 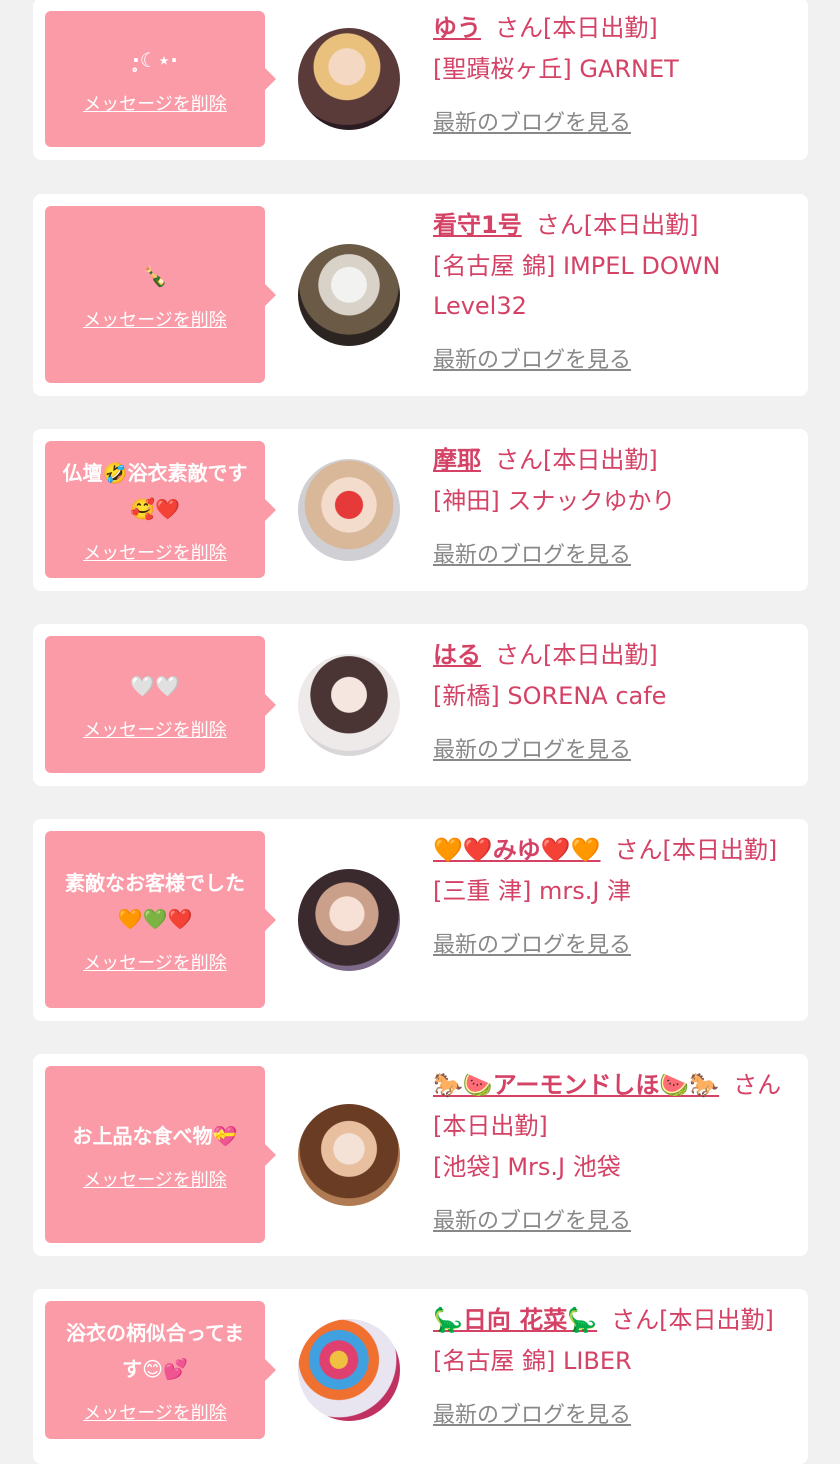 What do you see at coordinates (155, 900) in the screenshot?
I see `message-text: 素敵なお客様でした🧡💚❤️` at bounding box center [155, 900].